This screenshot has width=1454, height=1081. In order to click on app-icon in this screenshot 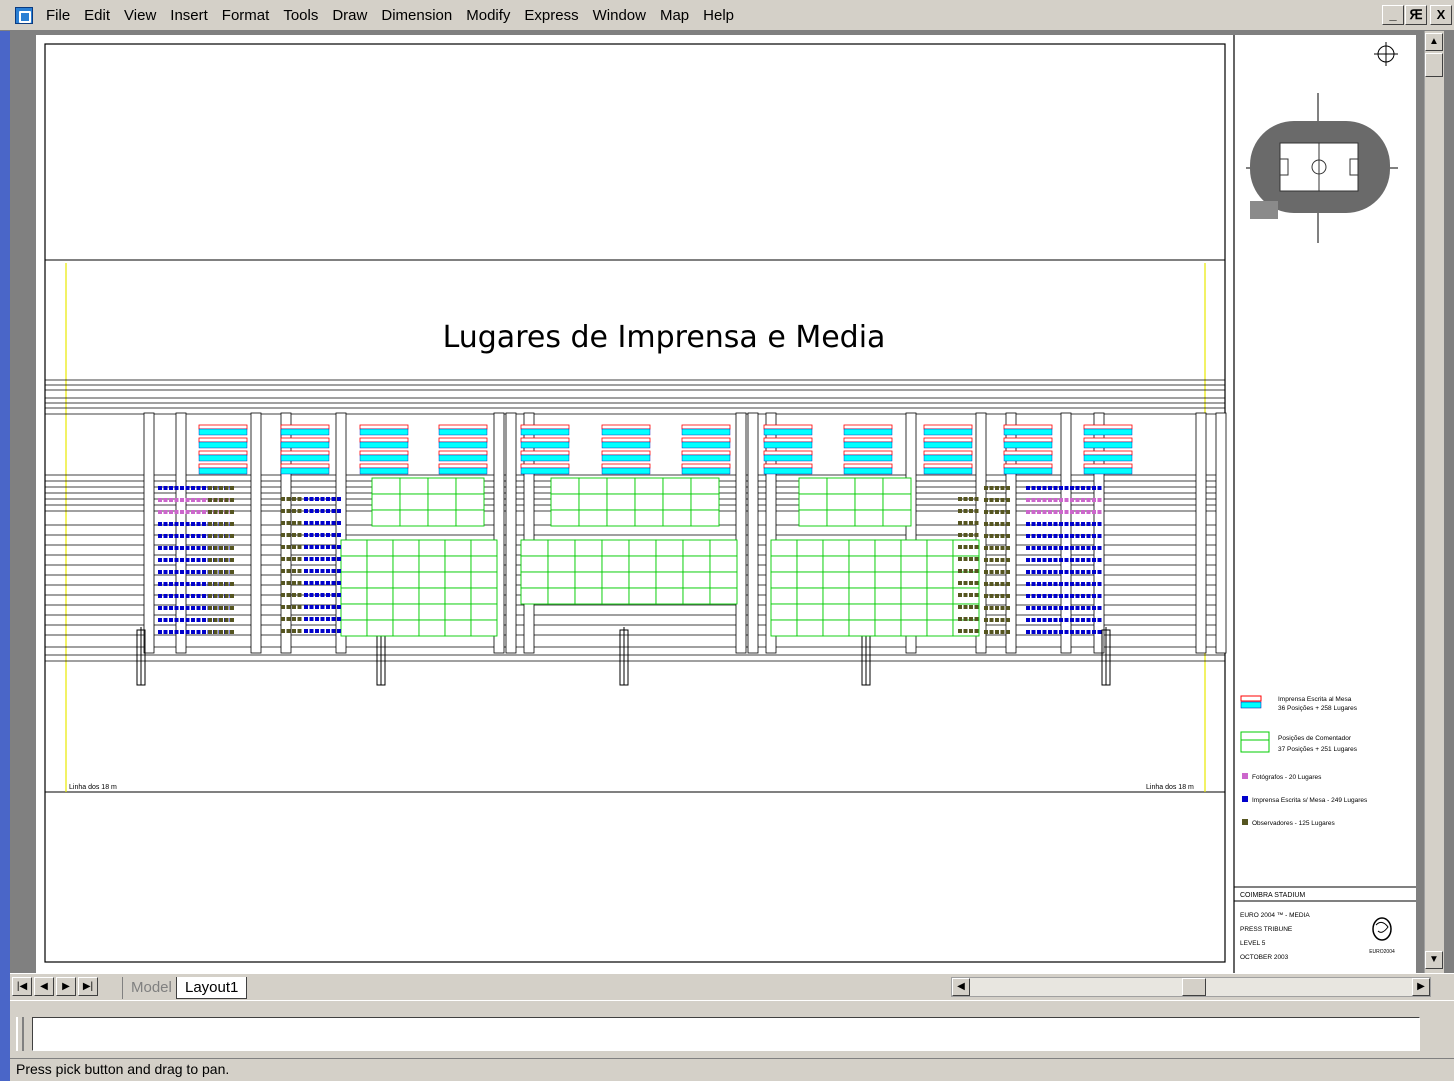, I will do `click(24, 15)`.